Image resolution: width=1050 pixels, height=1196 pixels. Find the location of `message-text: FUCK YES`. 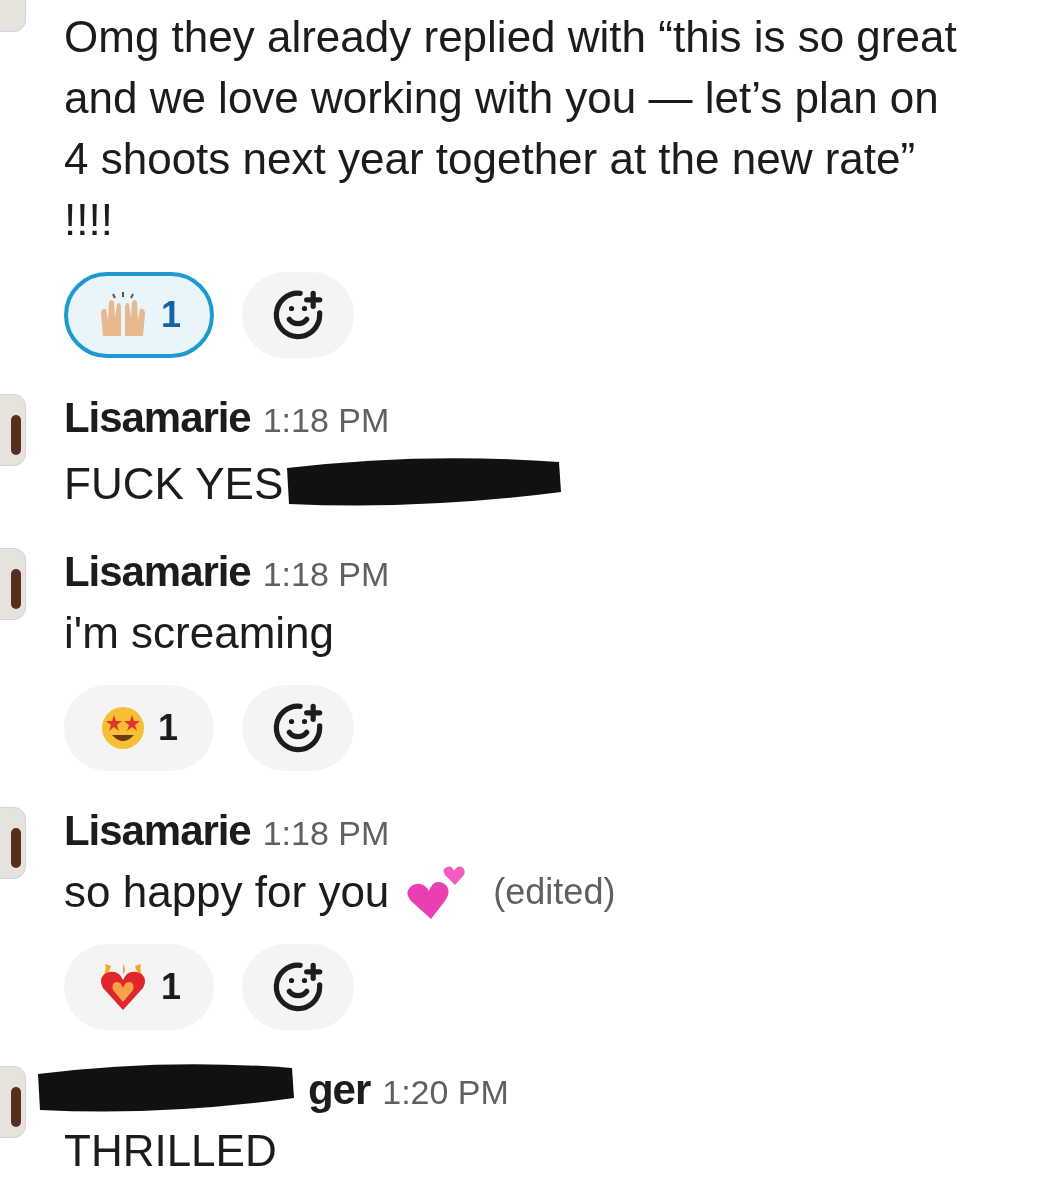

message-text: FUCK YES is located at coordinates (174, 483).